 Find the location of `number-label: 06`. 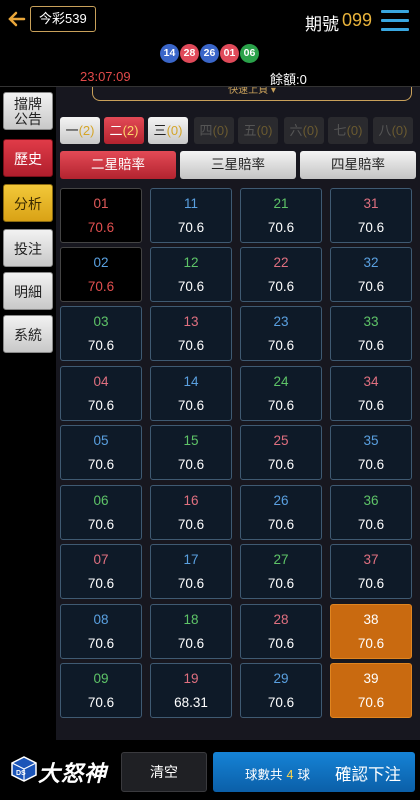

number-label: 06 is located at coordinates (101, 500).